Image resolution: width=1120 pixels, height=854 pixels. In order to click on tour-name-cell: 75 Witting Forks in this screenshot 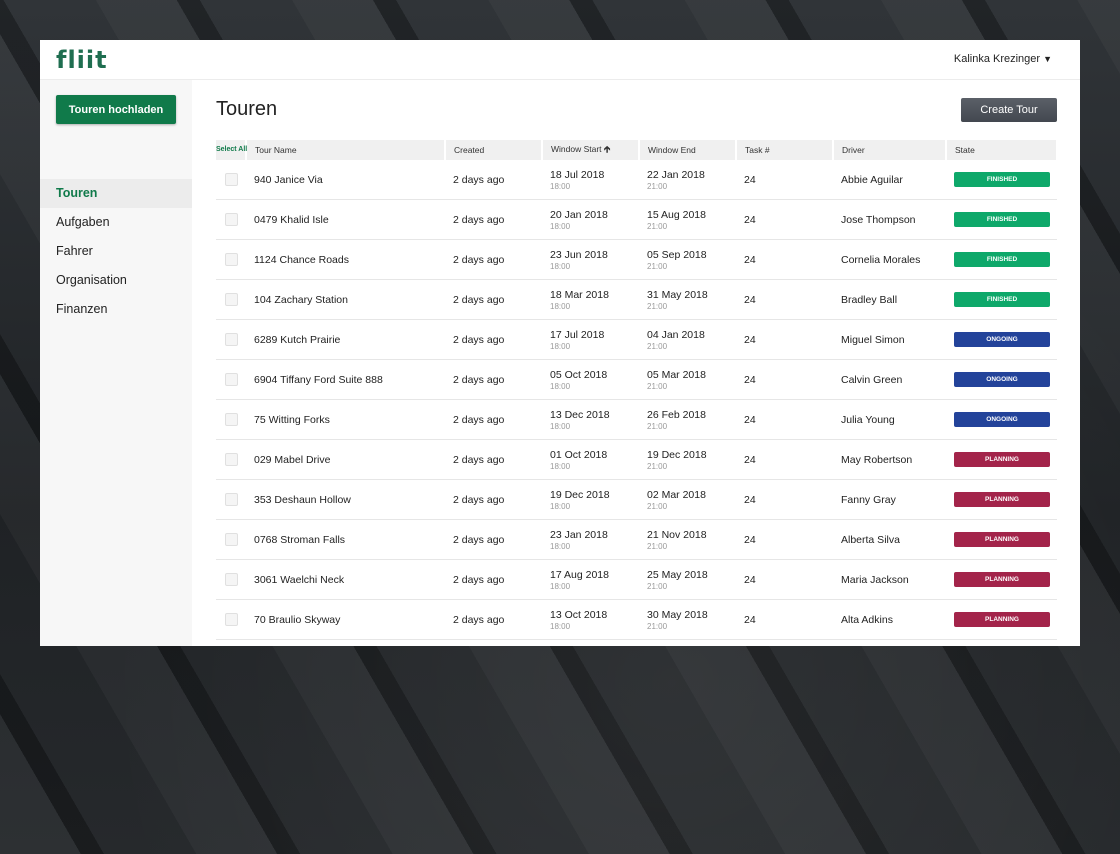, I will do `click(345, 419)`.